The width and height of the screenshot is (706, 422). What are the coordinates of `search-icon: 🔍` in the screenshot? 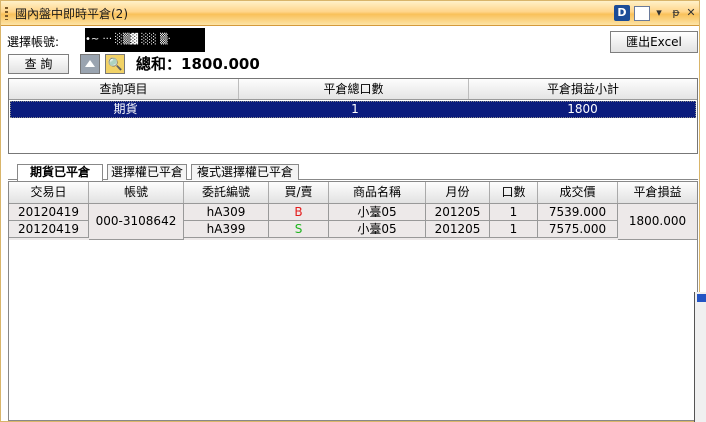 It's located at (115, 64).